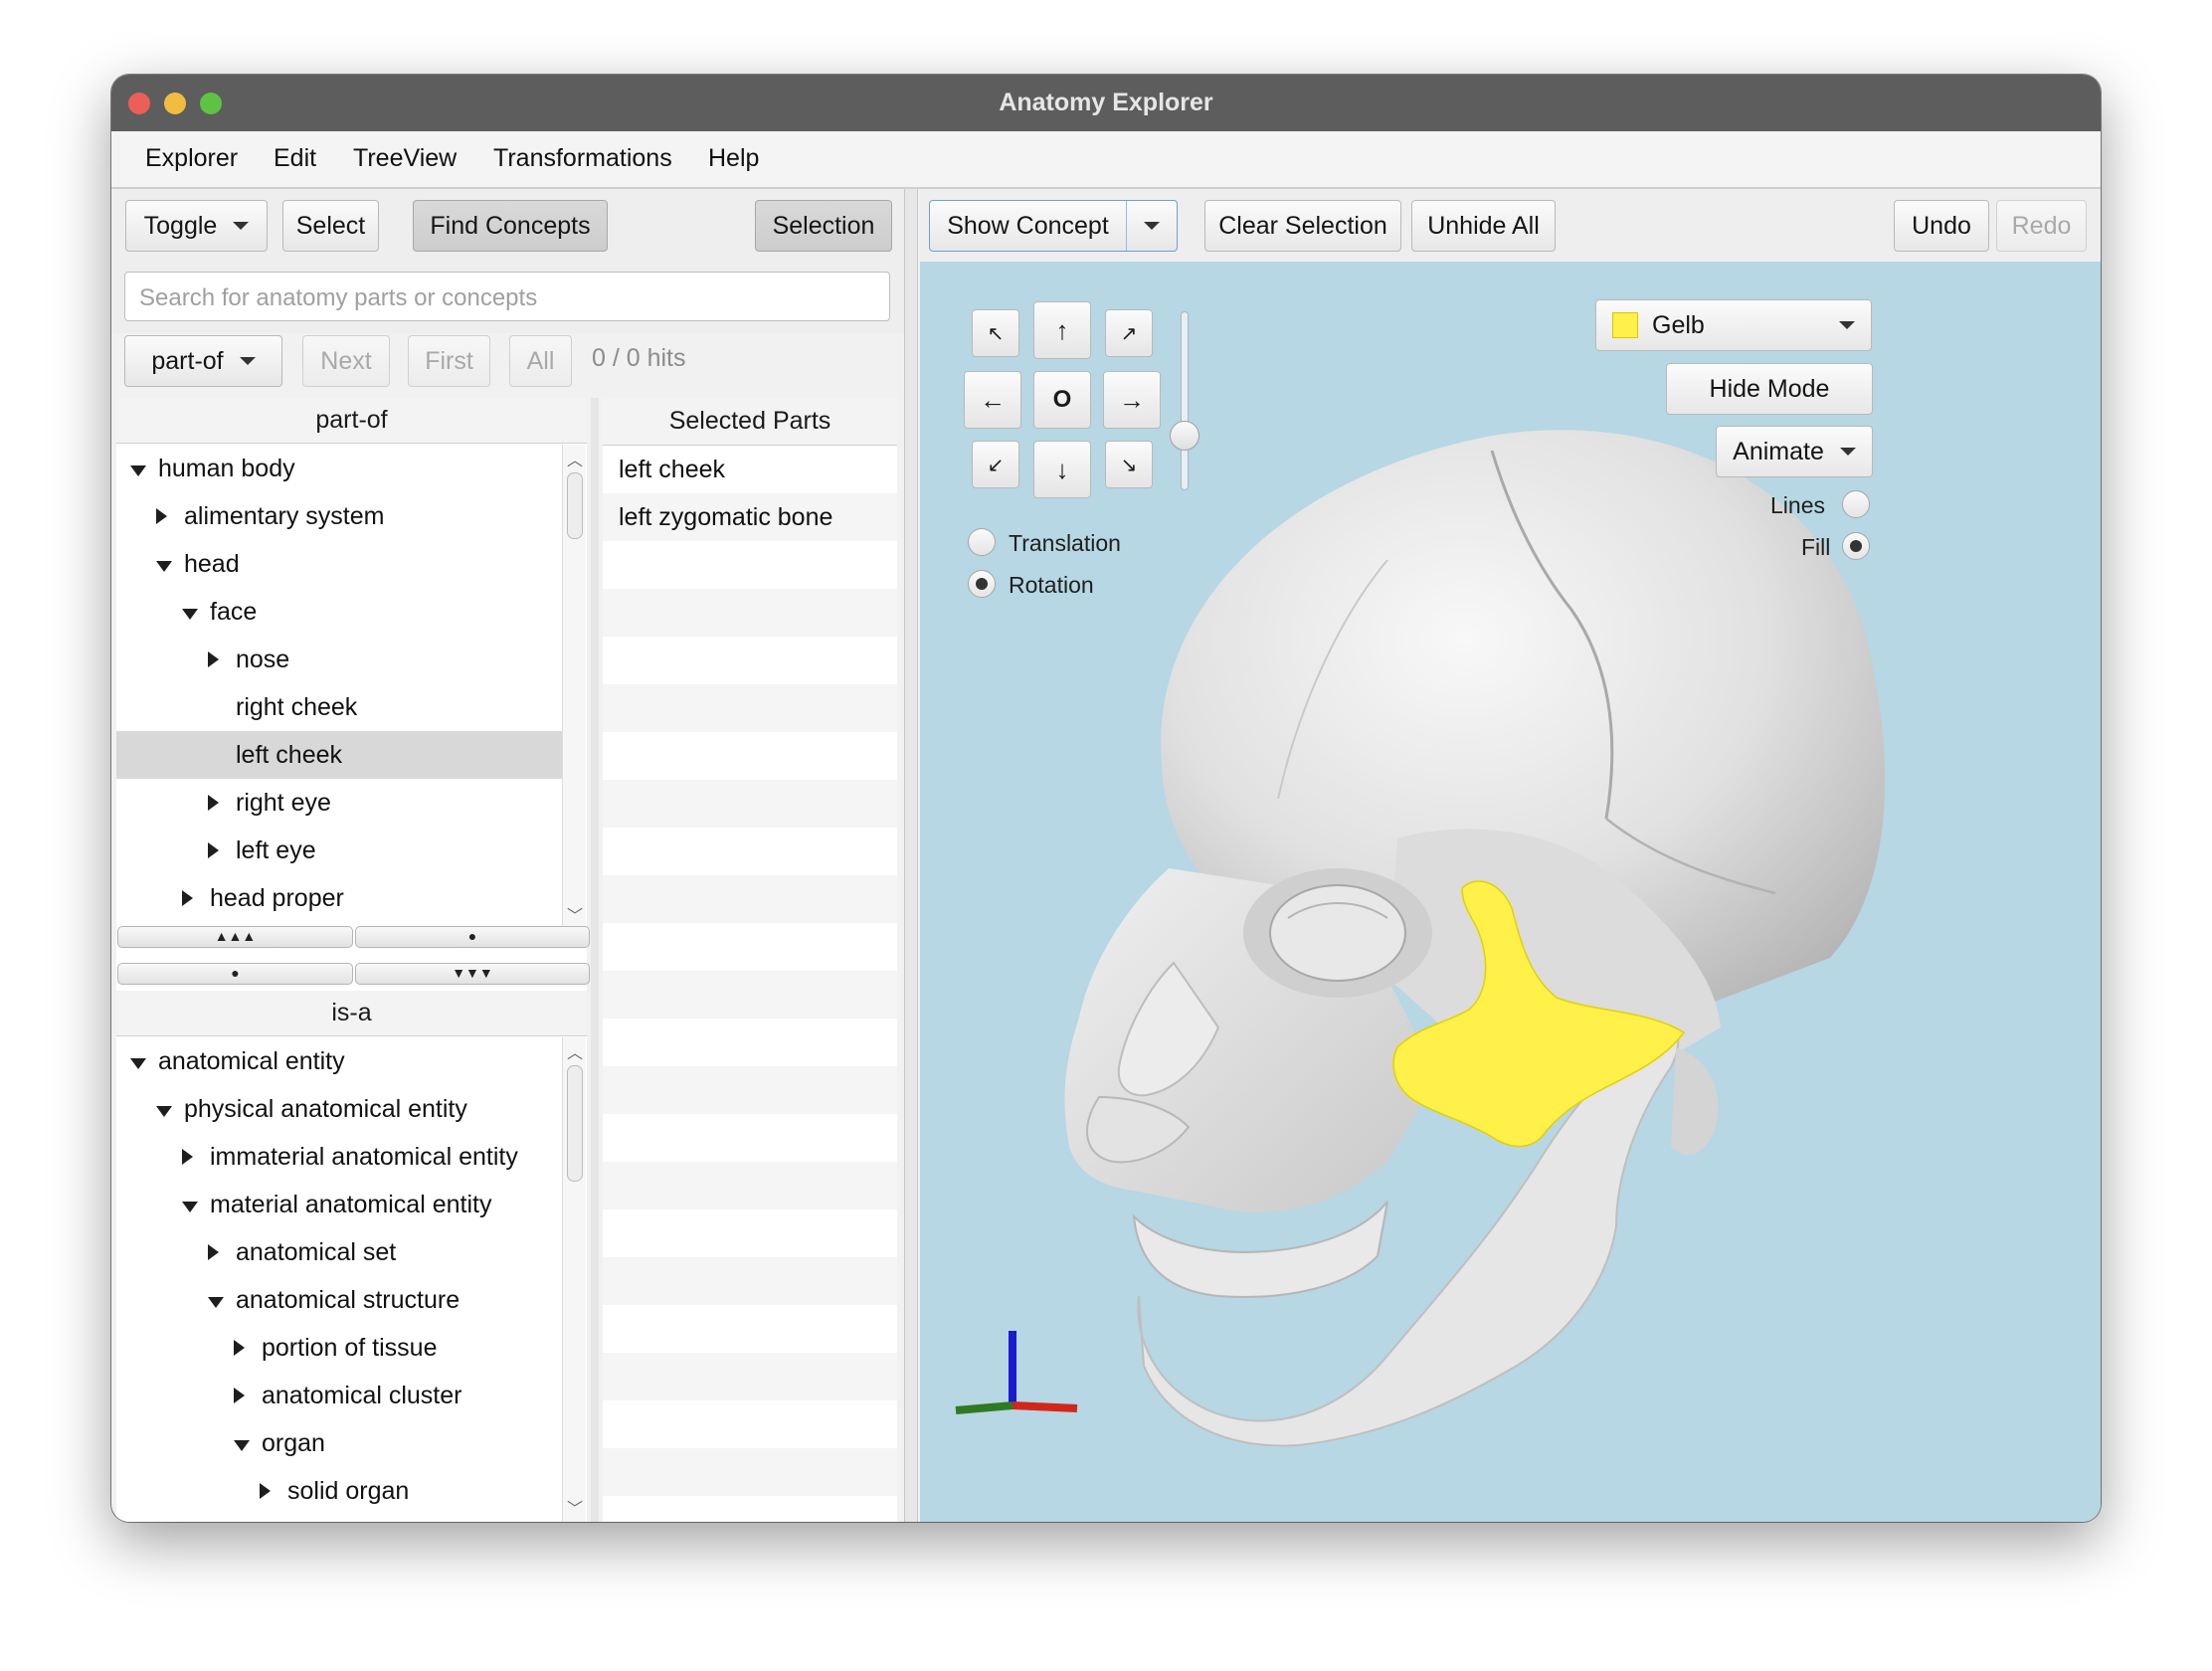  I want to click on zoom-slider-thumb, so click(1184, 436).